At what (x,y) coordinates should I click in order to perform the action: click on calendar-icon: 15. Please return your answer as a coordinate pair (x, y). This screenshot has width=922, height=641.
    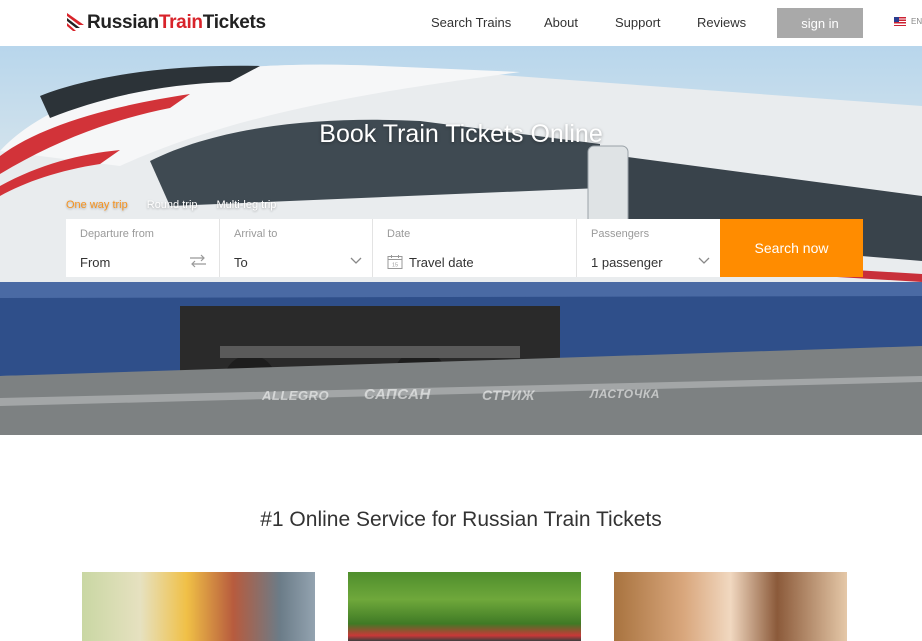
    Looking at the image, I should click on (395, 262).